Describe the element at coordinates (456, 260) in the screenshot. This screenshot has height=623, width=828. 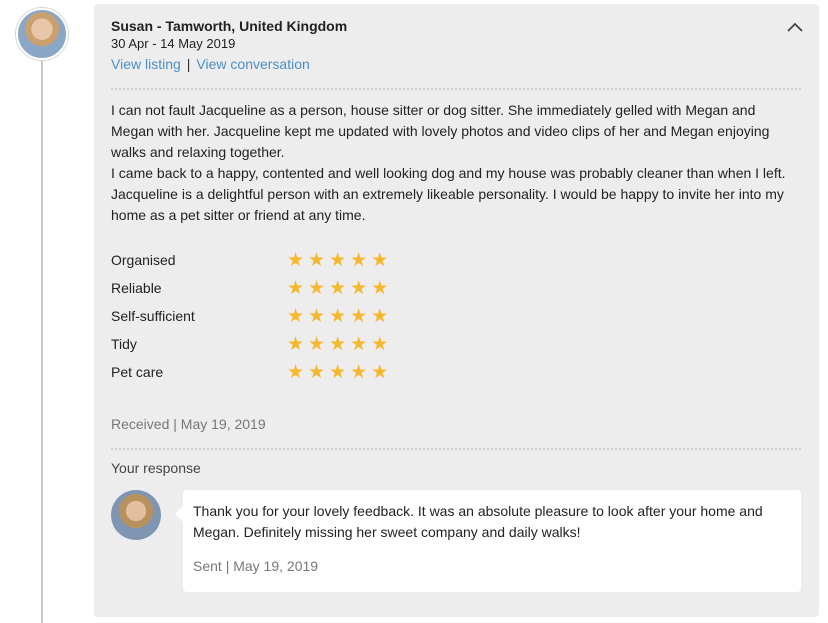
I see `rating-row-organised: Organised ★ ★ ★ ★ ★` at that location.